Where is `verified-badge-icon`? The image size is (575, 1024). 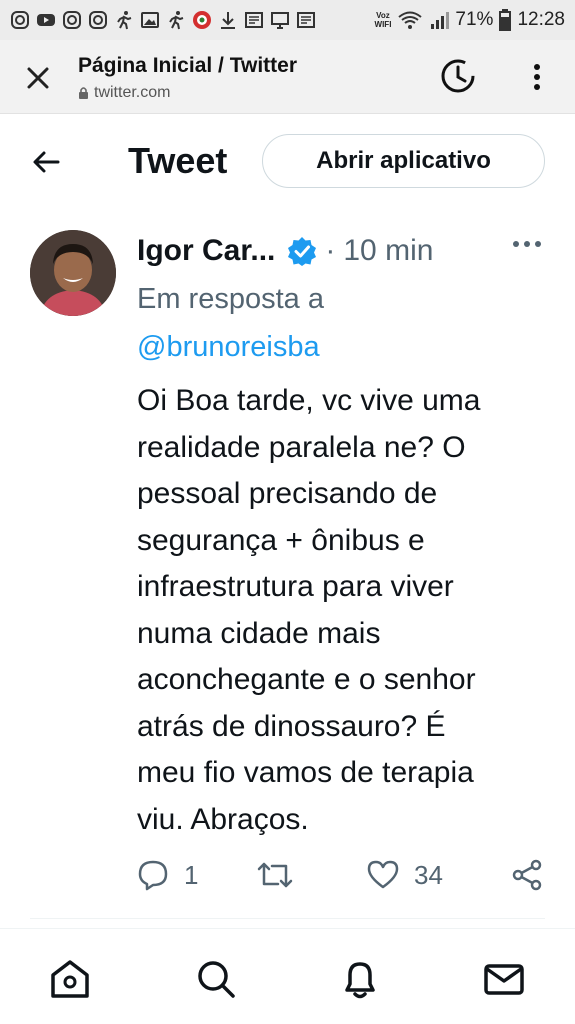
verified-badge-icon is located at coordinates (302, 251).